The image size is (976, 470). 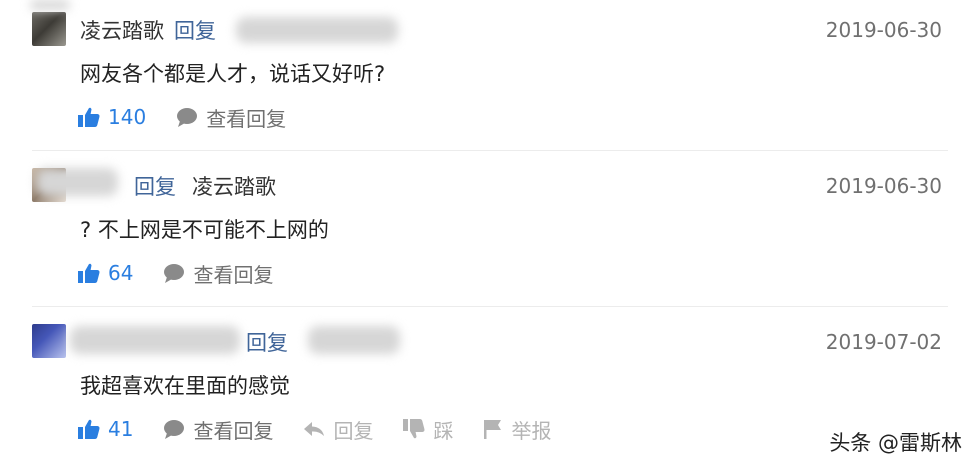 I want to click on comment-actions: 41 查看回复 回复 踩 举报, so click(x=329, y=429).